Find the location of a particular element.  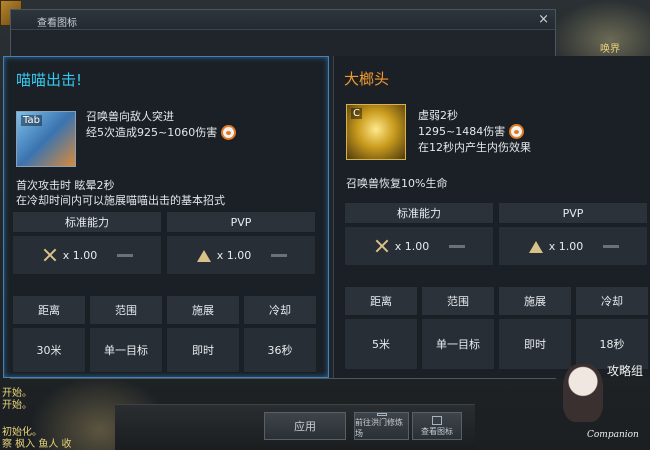

apply-button: 应用 is located at coordinates (305, 426).